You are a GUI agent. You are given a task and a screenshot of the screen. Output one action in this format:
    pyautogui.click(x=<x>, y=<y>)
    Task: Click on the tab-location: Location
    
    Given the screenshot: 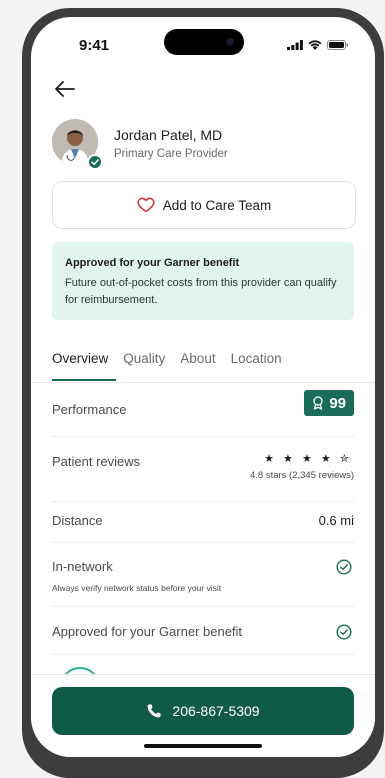 What is the action you would take?
    pyautogui.click(x=256, y=366)
    